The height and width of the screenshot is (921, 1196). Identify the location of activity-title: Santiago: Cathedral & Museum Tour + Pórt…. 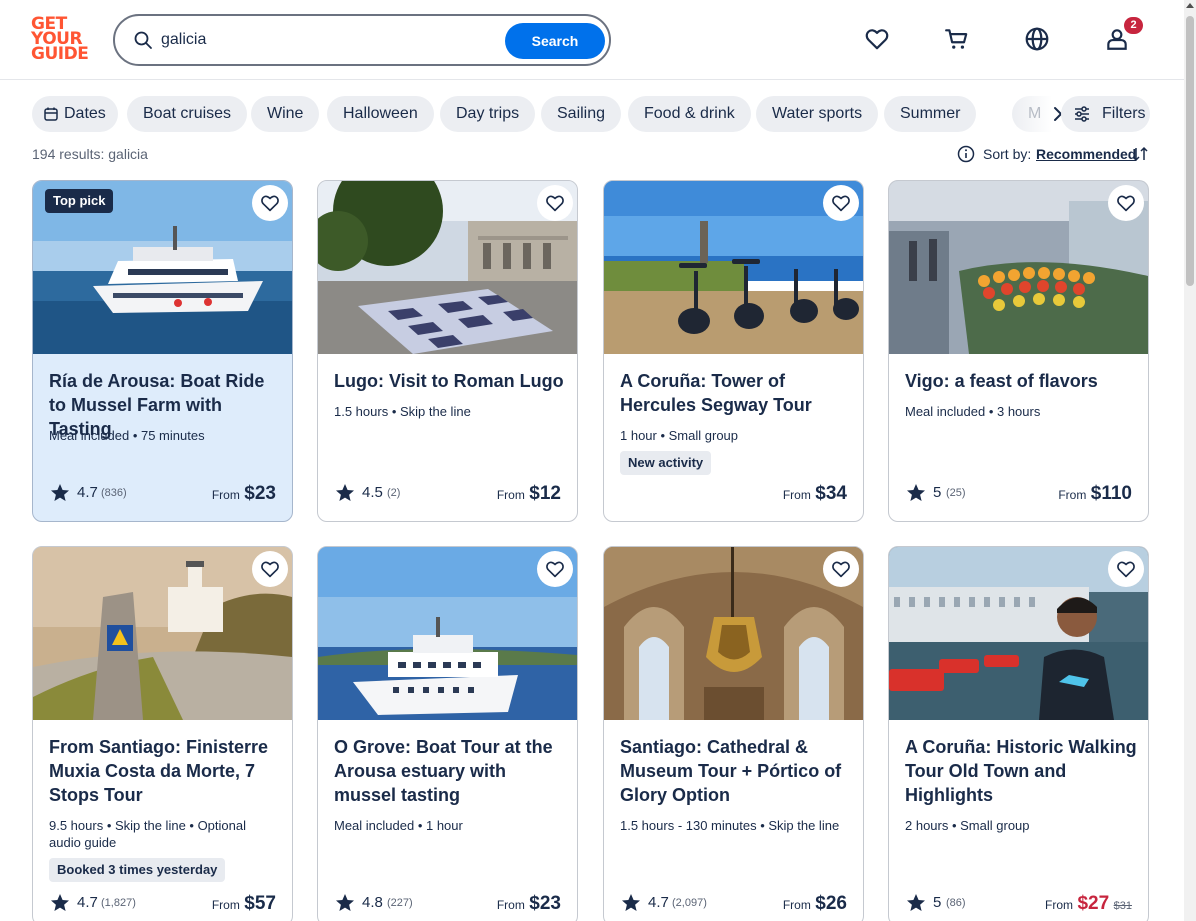
(736, 771).